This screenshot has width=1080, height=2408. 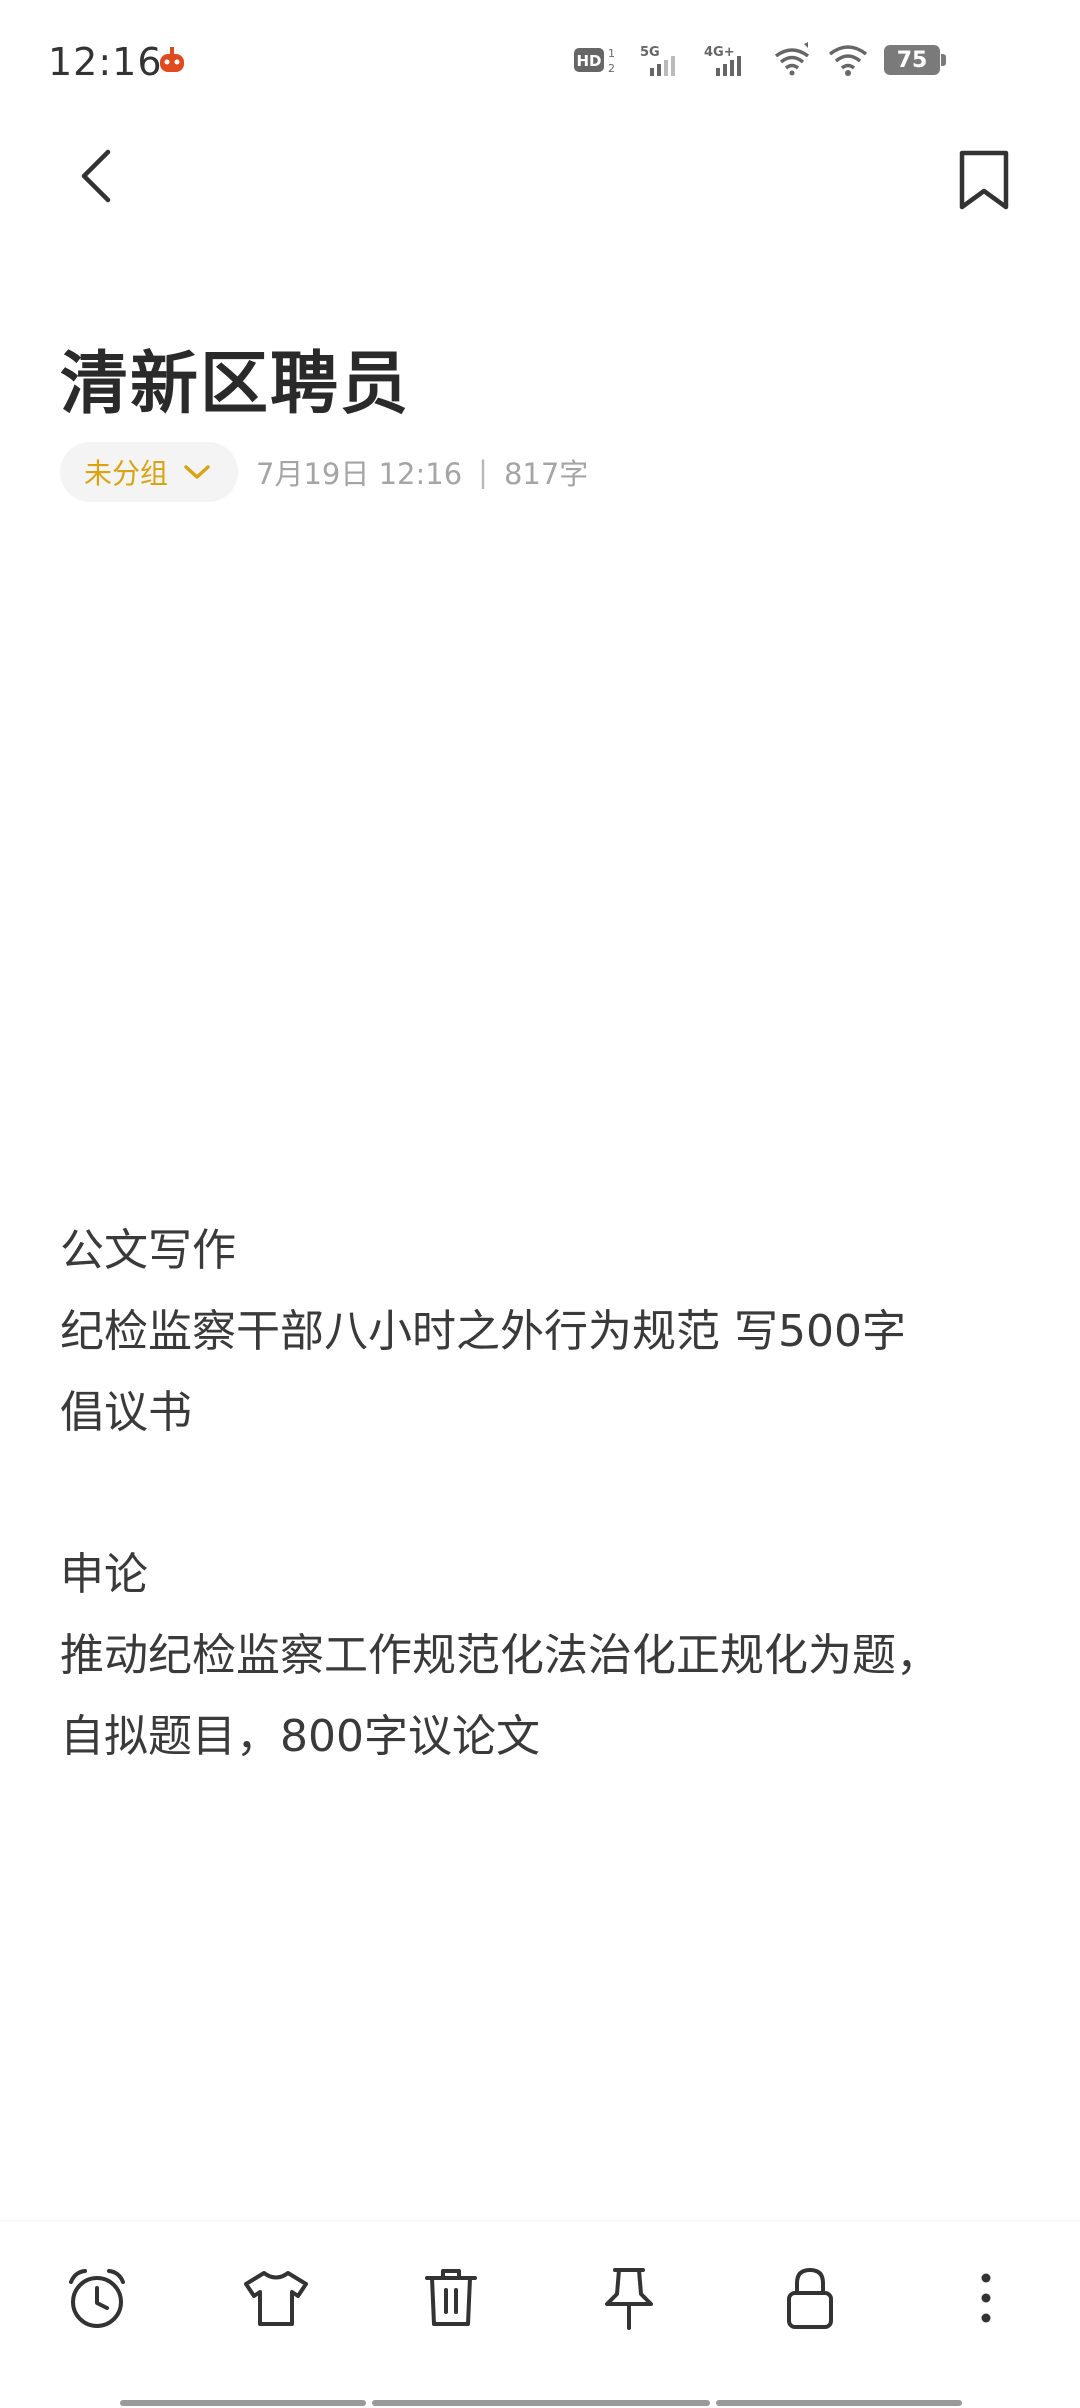 I want to click on hd-voice-icon: HD 1 2, so click(x=599, y=60).